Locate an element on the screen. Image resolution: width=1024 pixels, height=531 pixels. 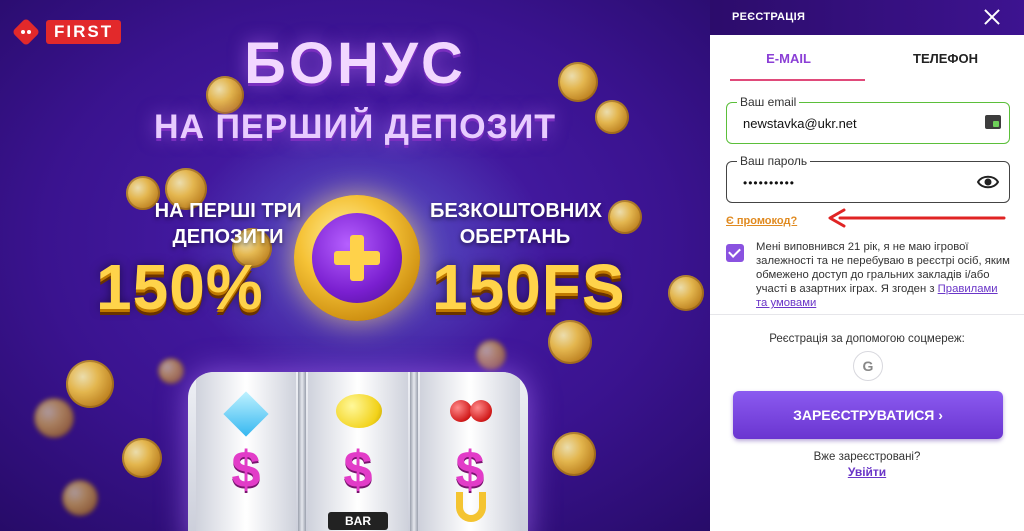
promo-left-text: НА ПЕРШІ ТРИ ДЕПОЗИТИ is located at coordinates (228, 224).